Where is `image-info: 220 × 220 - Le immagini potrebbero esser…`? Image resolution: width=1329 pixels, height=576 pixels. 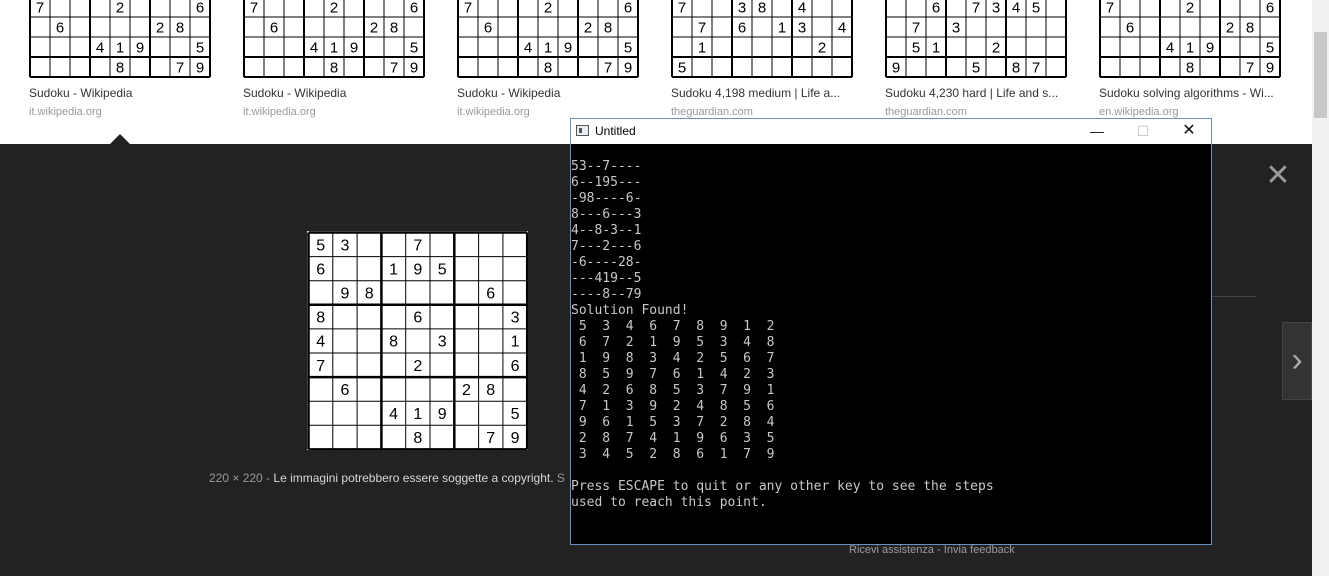 image-info: 220 × 220 - Le immagini potrebbero esser… is located at coordinates (387, 478).